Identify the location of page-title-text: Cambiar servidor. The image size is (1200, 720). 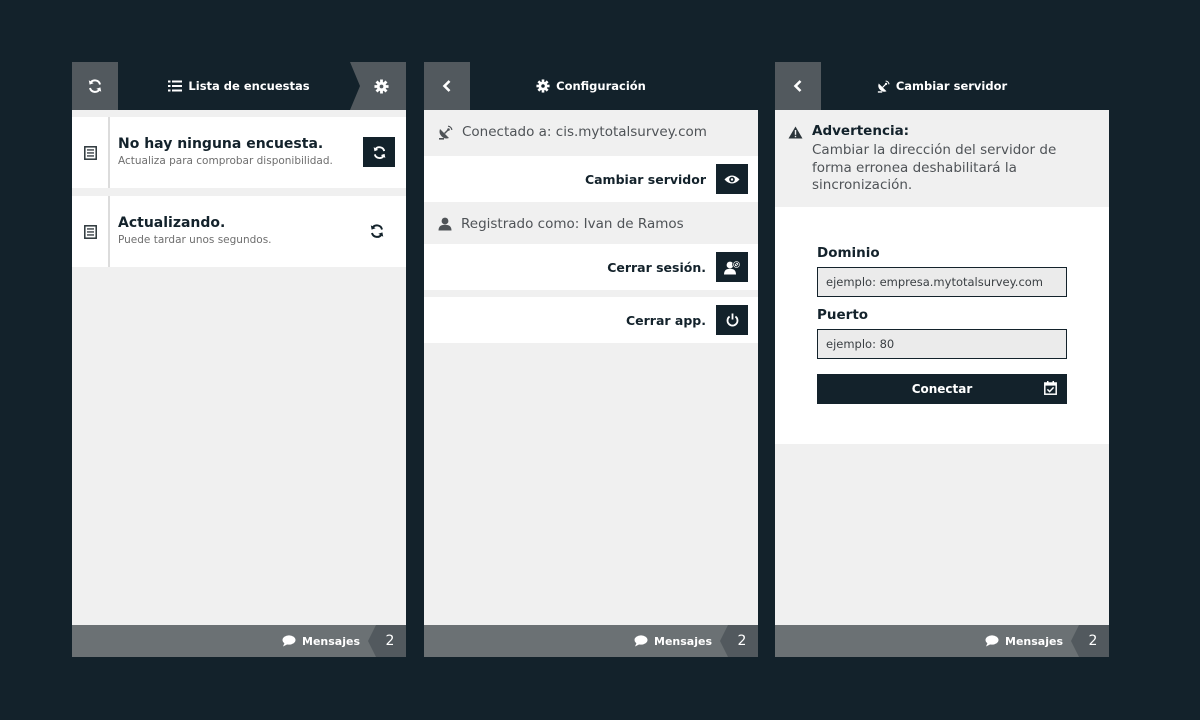
(951, 86).